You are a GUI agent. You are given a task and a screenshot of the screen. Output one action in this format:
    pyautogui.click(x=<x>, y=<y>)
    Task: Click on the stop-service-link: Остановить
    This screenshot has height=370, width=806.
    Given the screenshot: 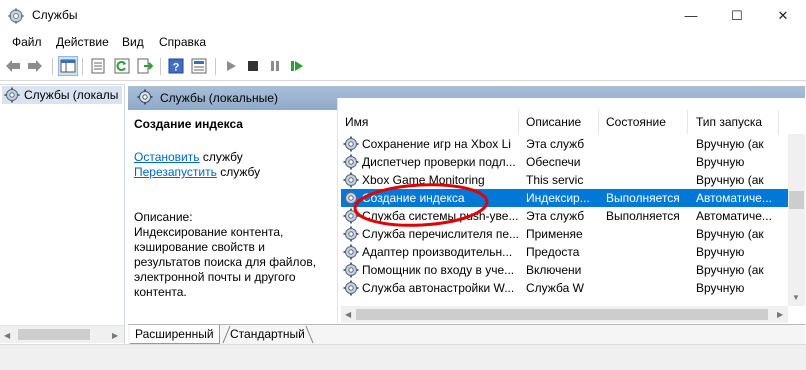 What is the action you would take?
    pyautogui.click(x=167, y=157)
    